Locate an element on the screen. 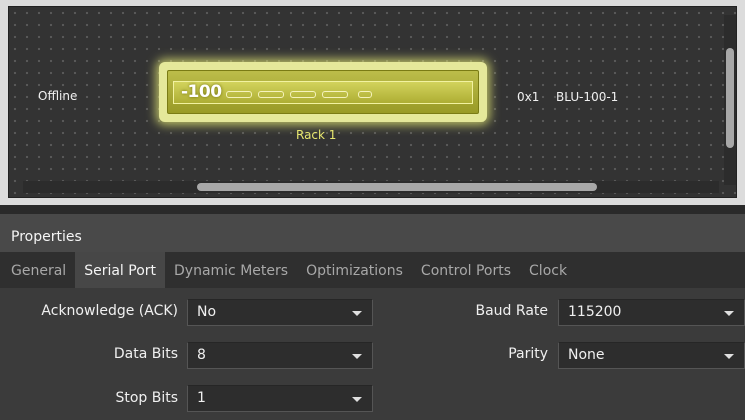 The width and height of the screenshot is (745, 420). rack-label: Rack 1 is located at coordinates (316, 135).